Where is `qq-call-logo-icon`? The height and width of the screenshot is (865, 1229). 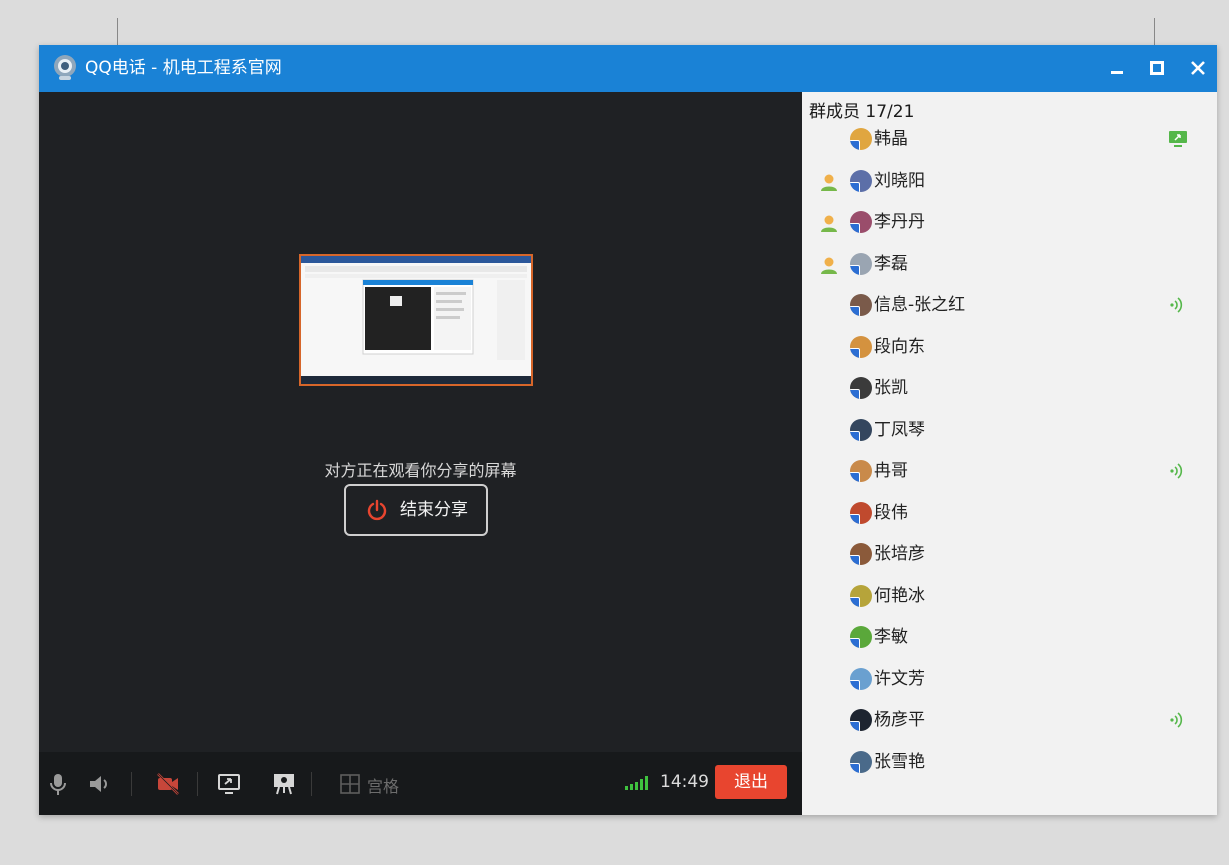
qq-call-logo-icon is located at coordinates (65, 67).